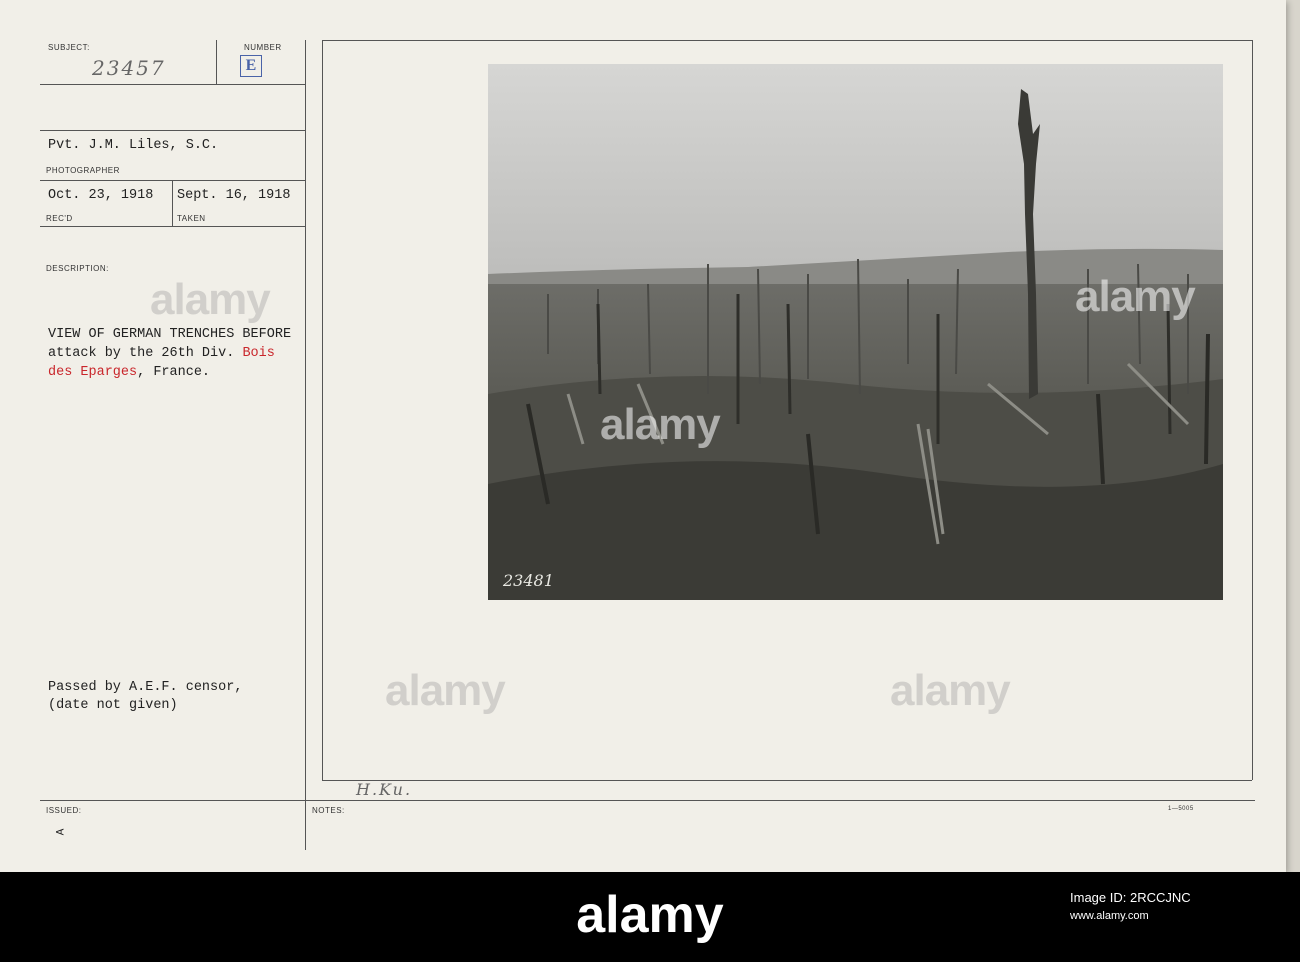 Image resolution: width=1300 pixels, height=962 pixels. Describe the element at coordinates (172, 84) in the screenshot. I see `divider-row1` at that location.